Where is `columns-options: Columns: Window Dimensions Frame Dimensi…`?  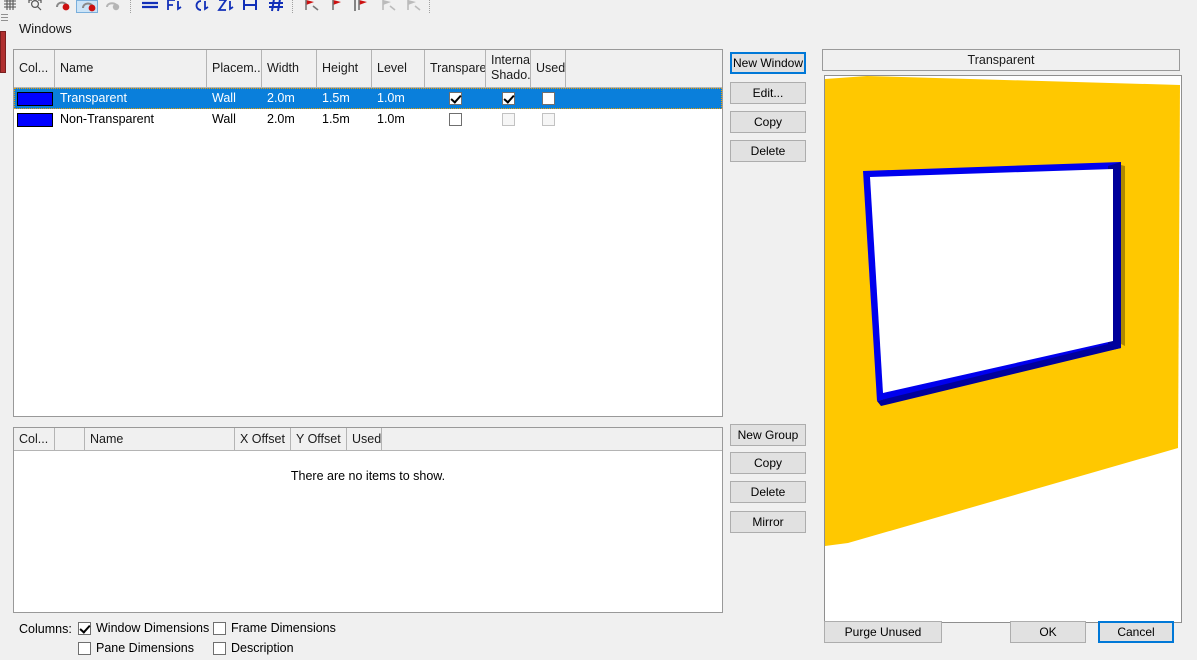 columns-options: Columns: Window Dimensions Frame Dimensi… is located at coordinates (363, 637).